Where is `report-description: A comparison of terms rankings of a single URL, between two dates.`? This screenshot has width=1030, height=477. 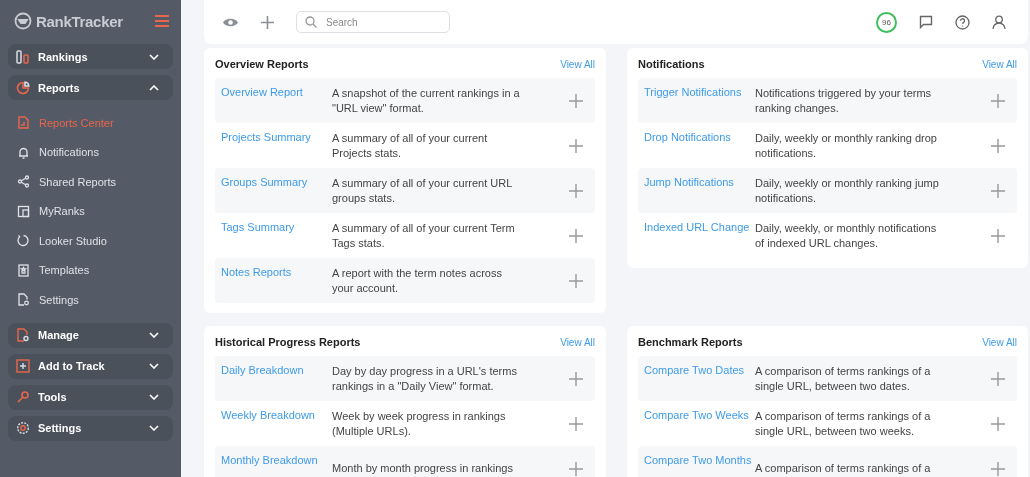
report-description: A comparison of terms rankings of a single URL, between two dates. is located at coordinates (843, 378).